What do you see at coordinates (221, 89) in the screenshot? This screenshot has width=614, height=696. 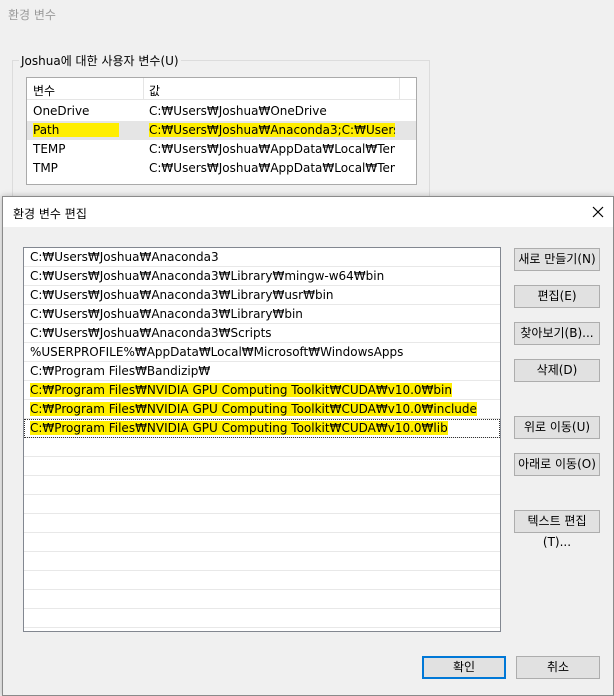 I see `list-header: 변수 값` at bounding box center [221, 89].